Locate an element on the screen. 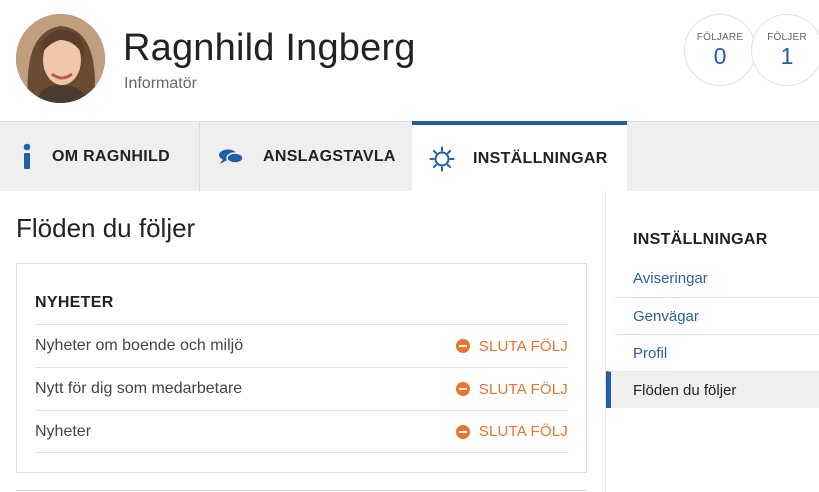 This screenshot has width=819, height=492. sidebar-item-followed-feeds: Flöden du följer is located at coordinates (712, 389).